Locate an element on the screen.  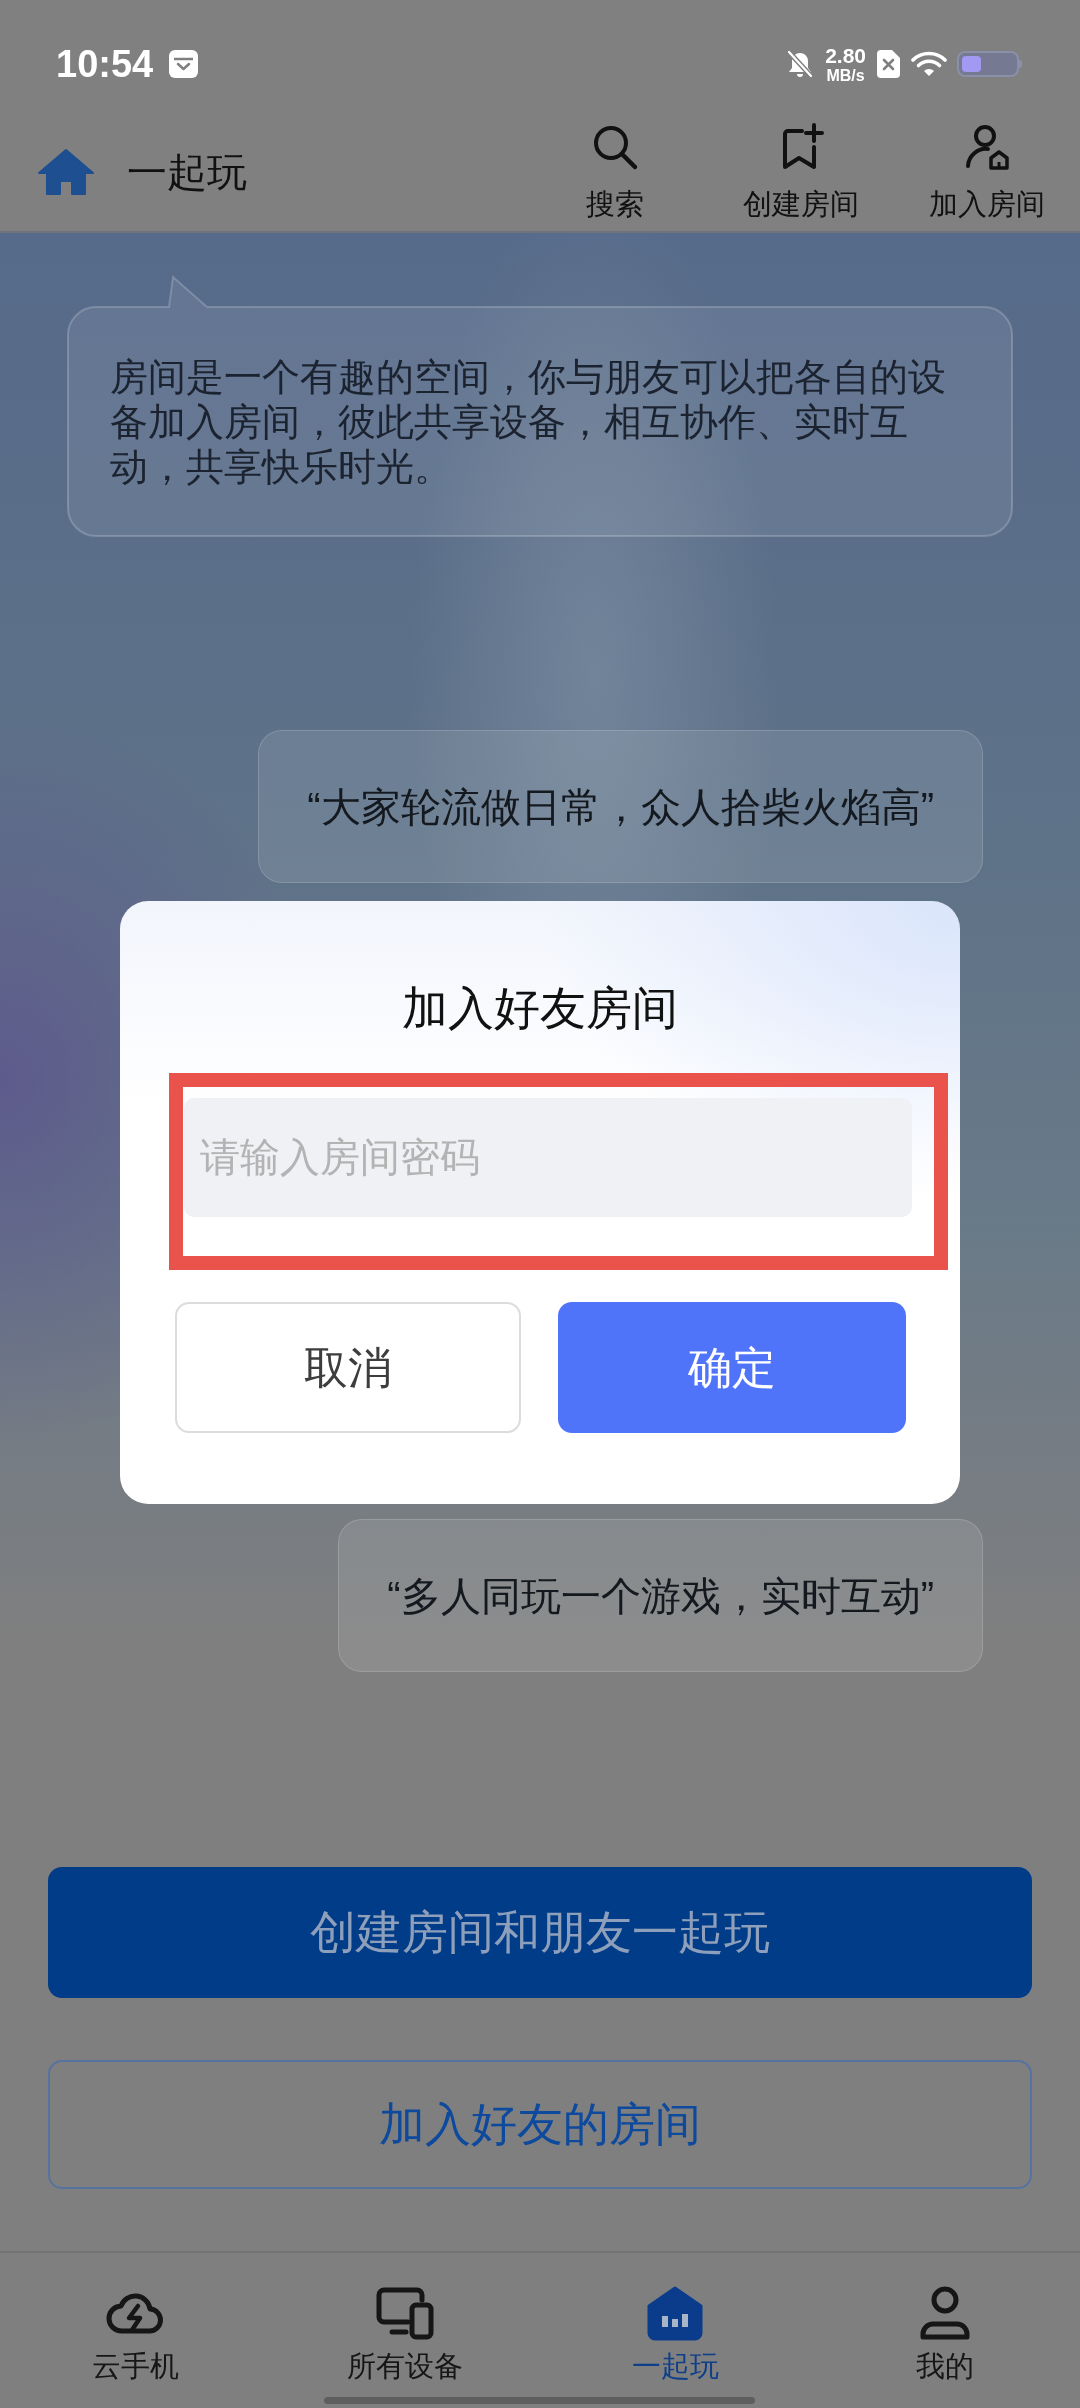
create-room-button: 创建房间 is located at coordinates (801, 172).